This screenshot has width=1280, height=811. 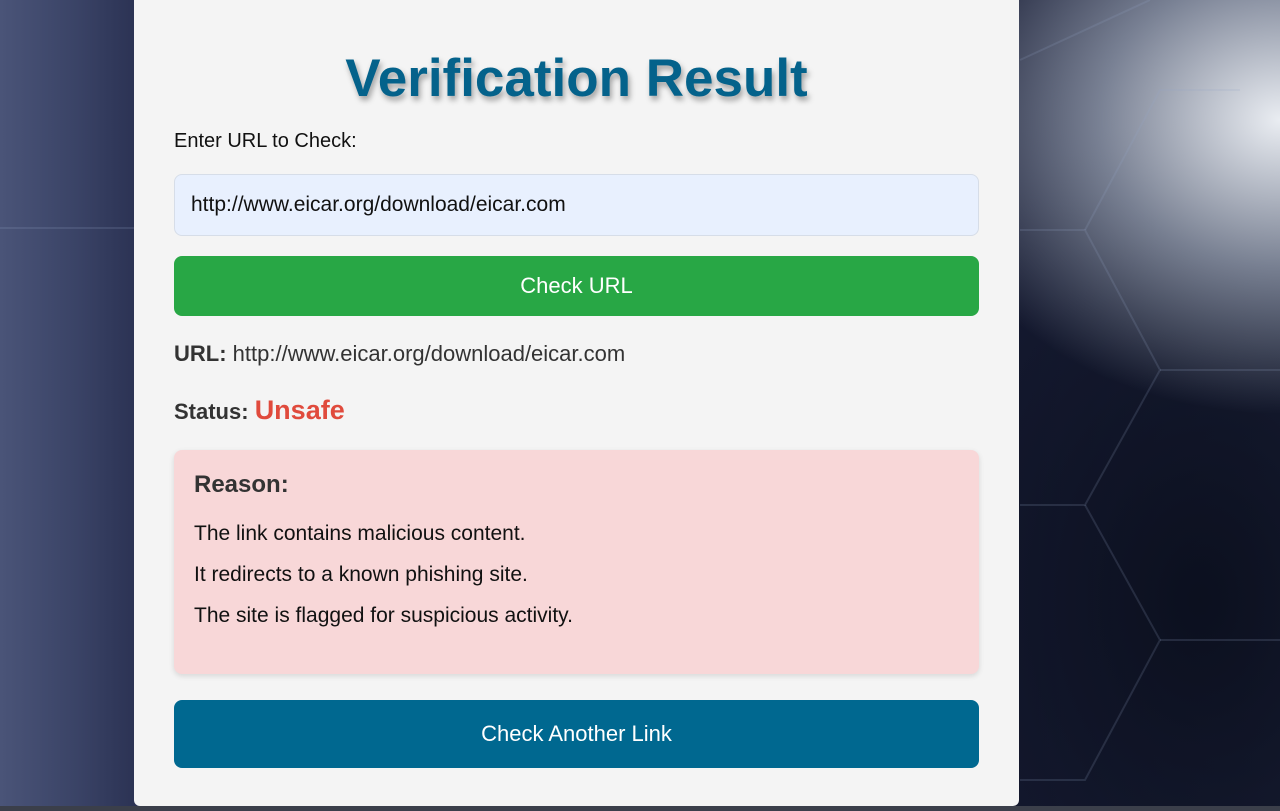 What do you see at coordinates (299, 410) in the screenshot?
I see `status-badge: Unsafe` at bounding box center [299, 410].